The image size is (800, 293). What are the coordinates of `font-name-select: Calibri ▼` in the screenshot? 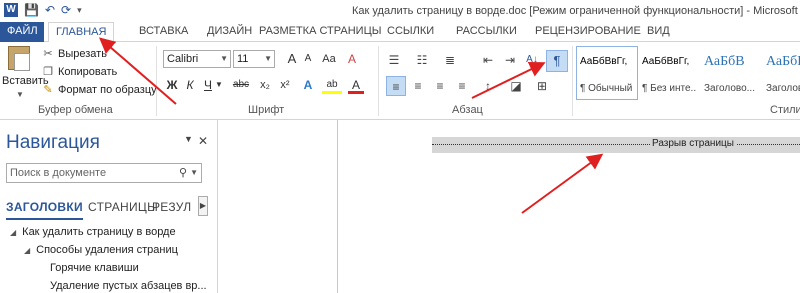 It's located at (197, 59).